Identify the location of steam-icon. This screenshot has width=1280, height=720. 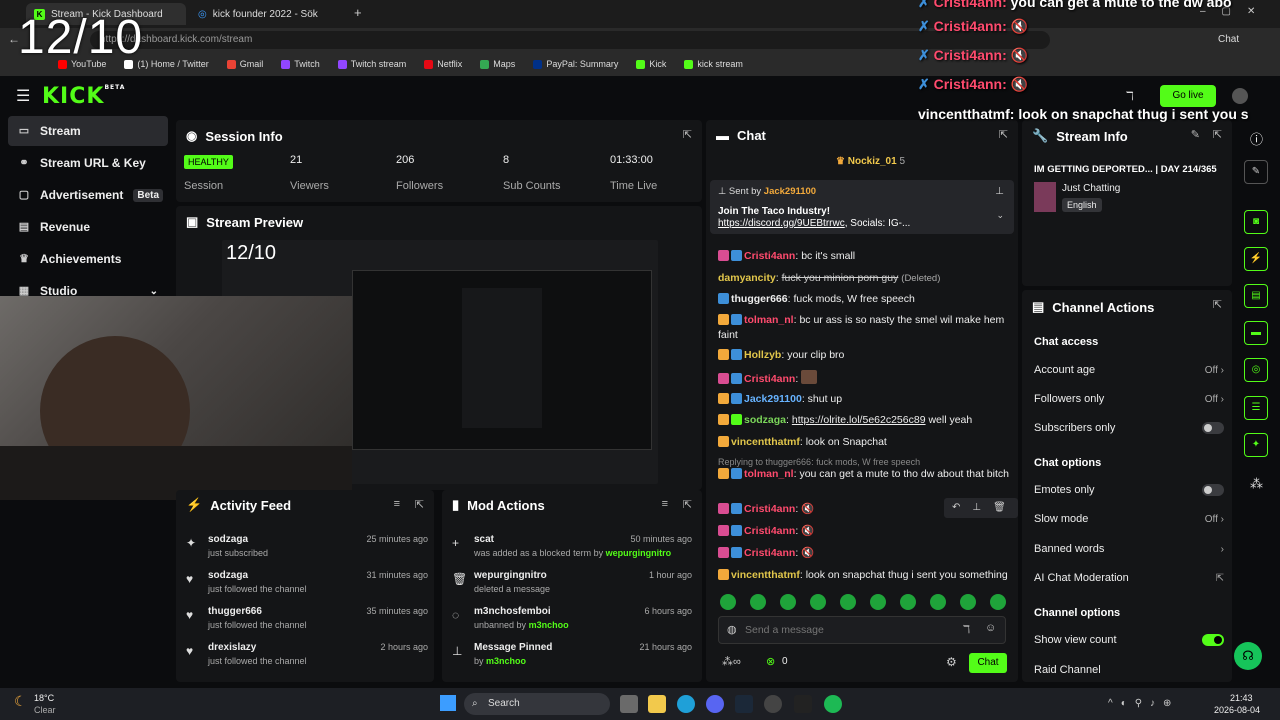
(744, 704).